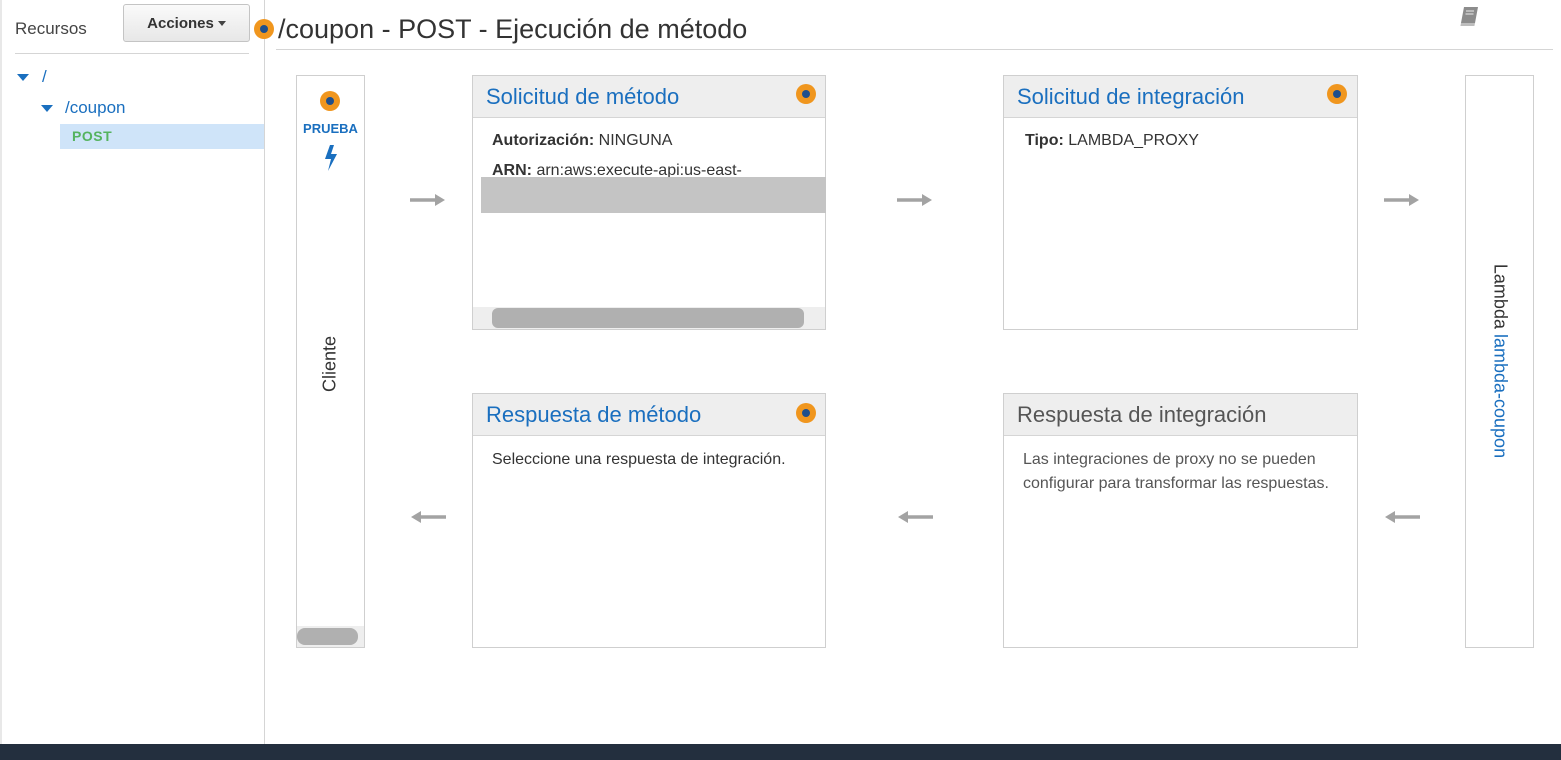  What do you see at coordinates (914, 49) in the screenshot?
I see `header-divider` at bounding box center [914, 49].